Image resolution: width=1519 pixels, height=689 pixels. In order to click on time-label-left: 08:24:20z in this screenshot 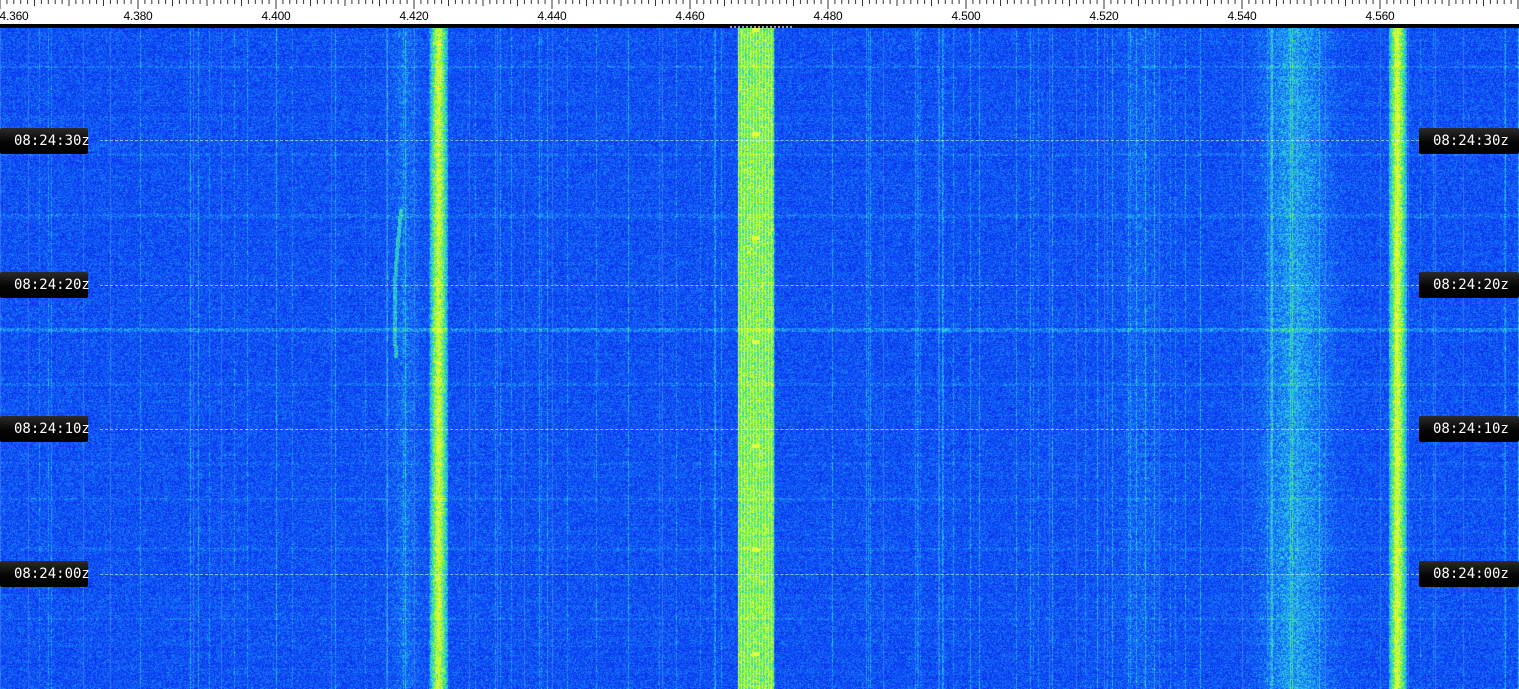, I will do `click(45, 285)`.